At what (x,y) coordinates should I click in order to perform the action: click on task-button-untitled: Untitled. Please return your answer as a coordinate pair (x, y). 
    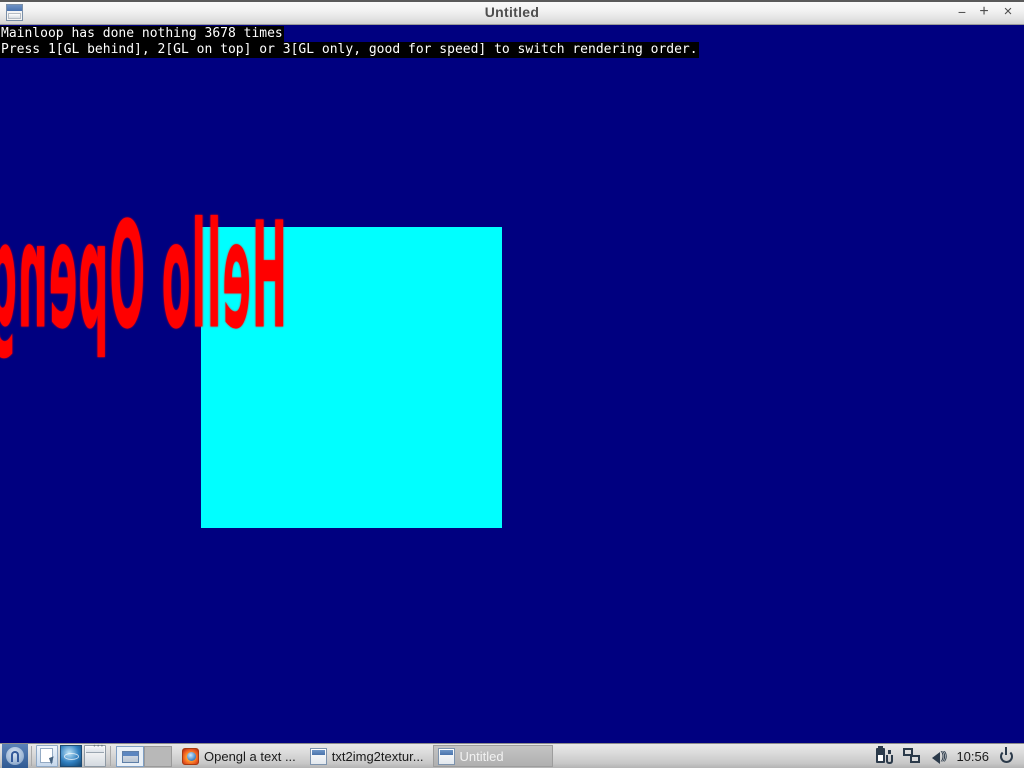
    Looking at the image, I should click on (492, 756).